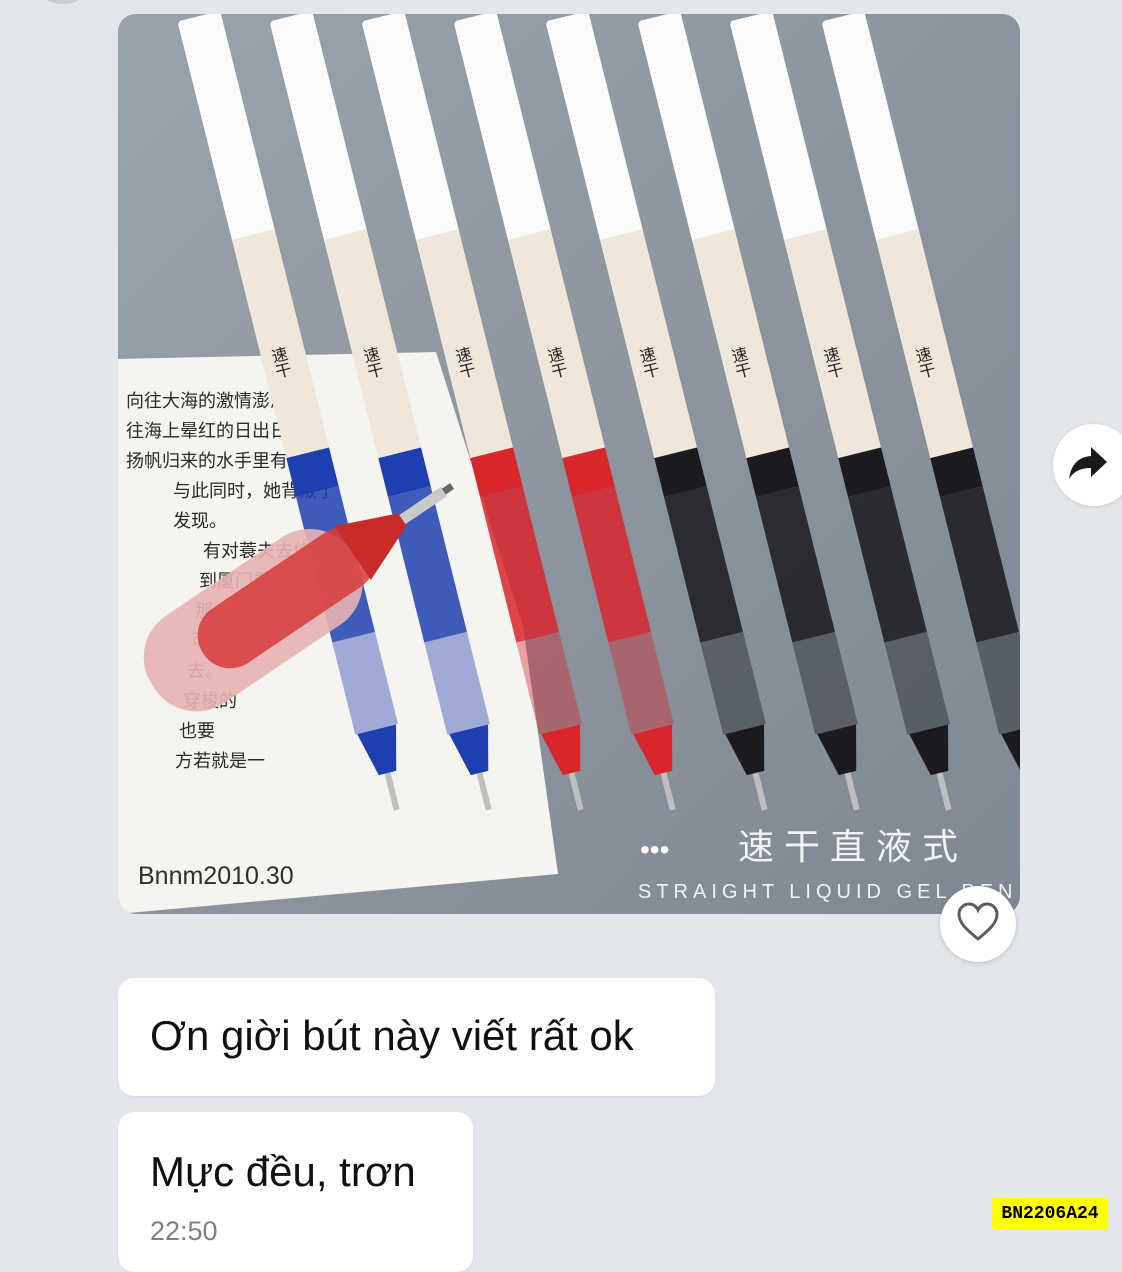  What do you see at coordinates (1050, 1214) in the screenshot?
I see `product-code-badge: BN2206A24` at bounding box center [1050, 1214].